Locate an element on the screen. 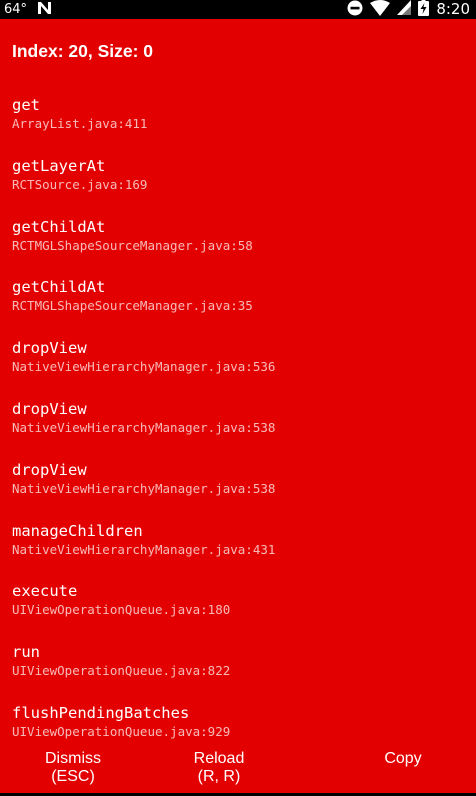  battery-charging-icon is located at coordinates (424, 10).